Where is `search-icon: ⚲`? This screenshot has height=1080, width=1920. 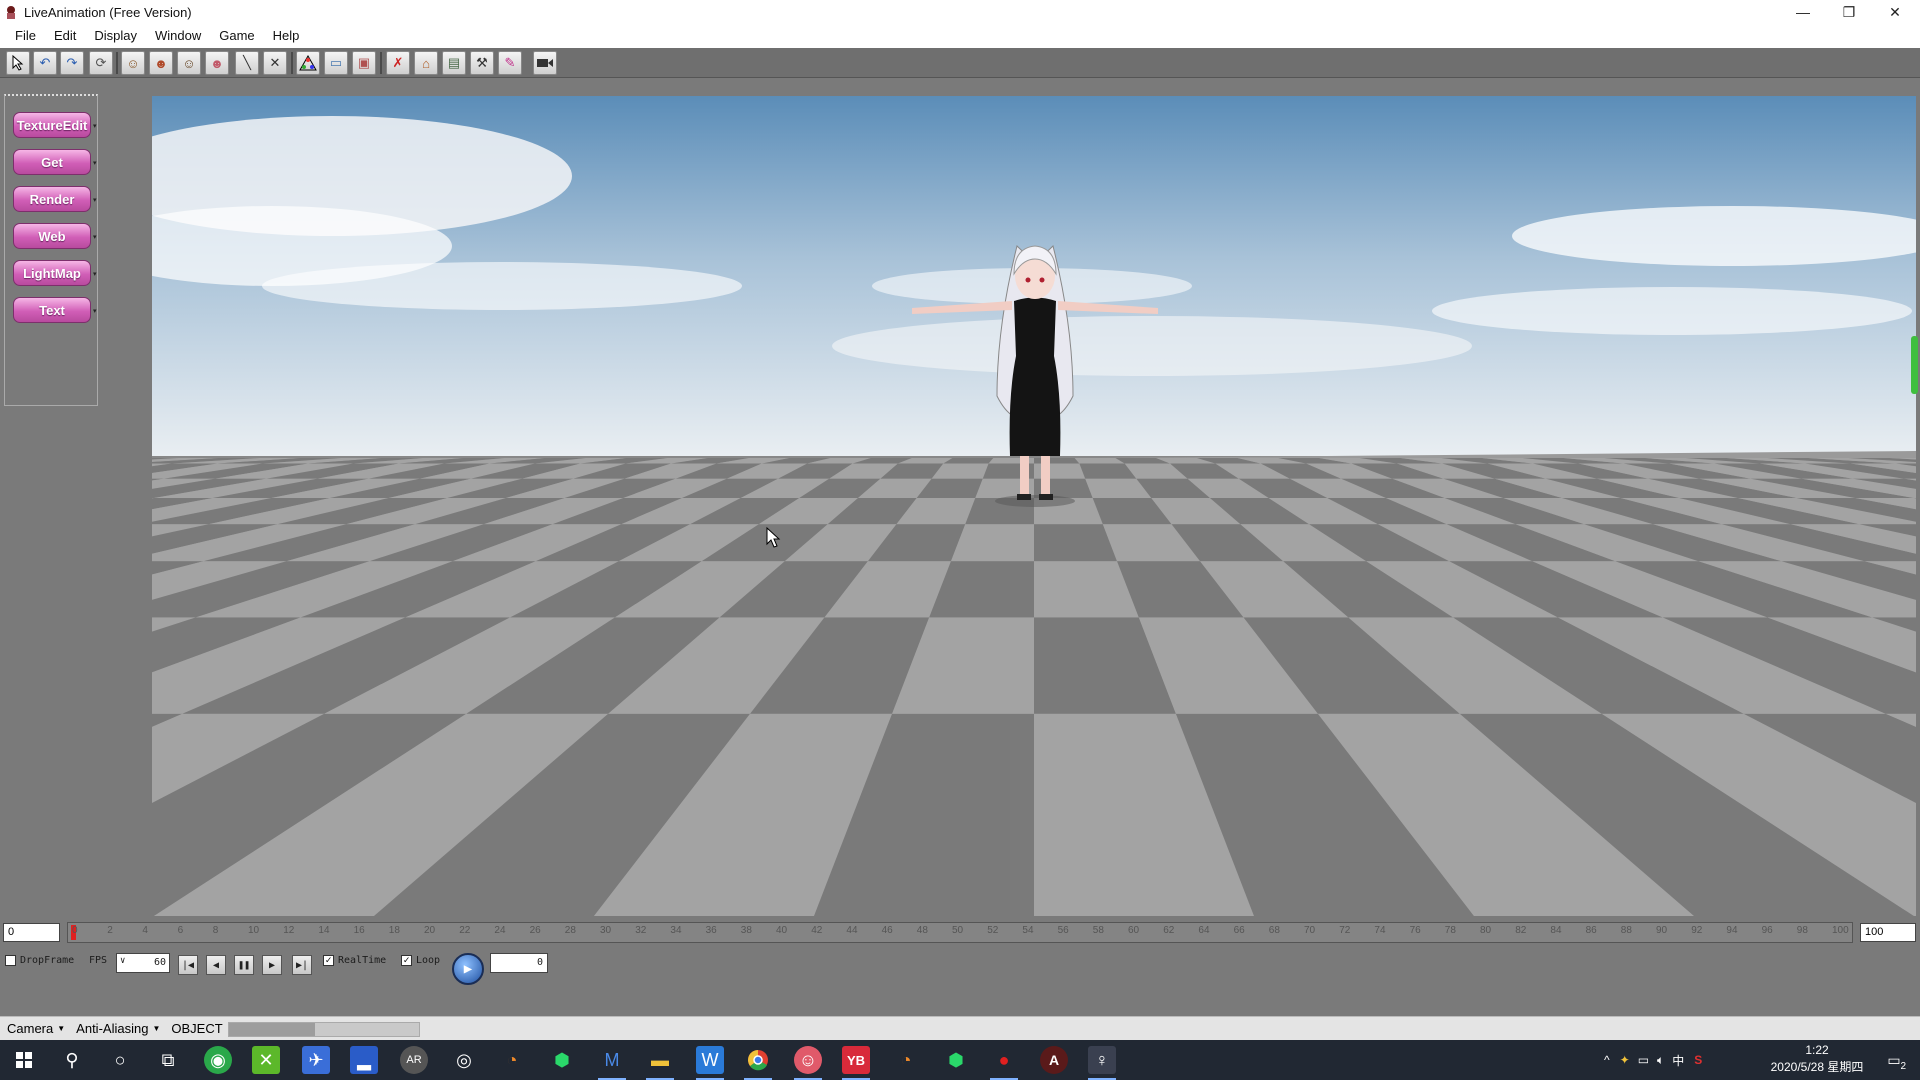 search-icon: ⚲ is located at coordinates (72, 1060).